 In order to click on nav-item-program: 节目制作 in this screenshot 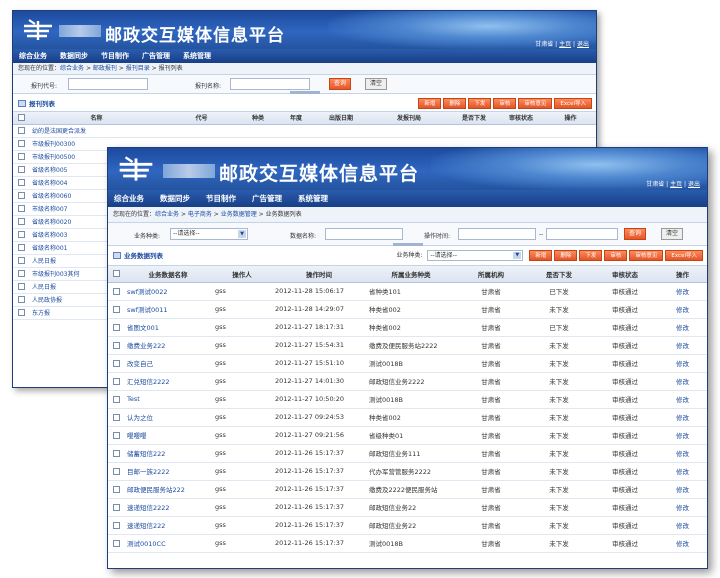, I will do `click(115, 56)`.